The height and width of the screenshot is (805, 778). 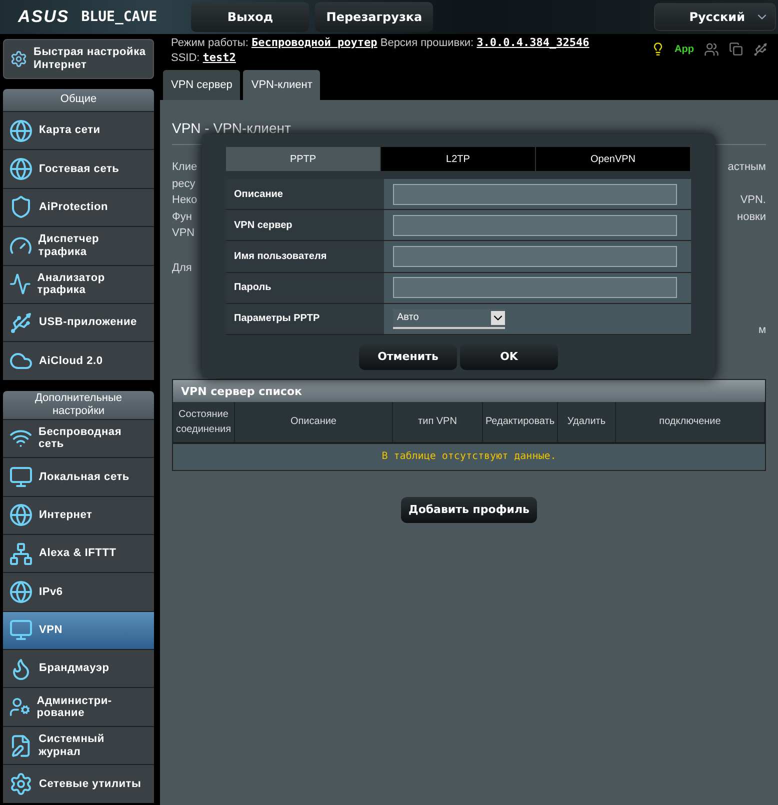 I want to click on note-text: м, so click(x=762, y=330).